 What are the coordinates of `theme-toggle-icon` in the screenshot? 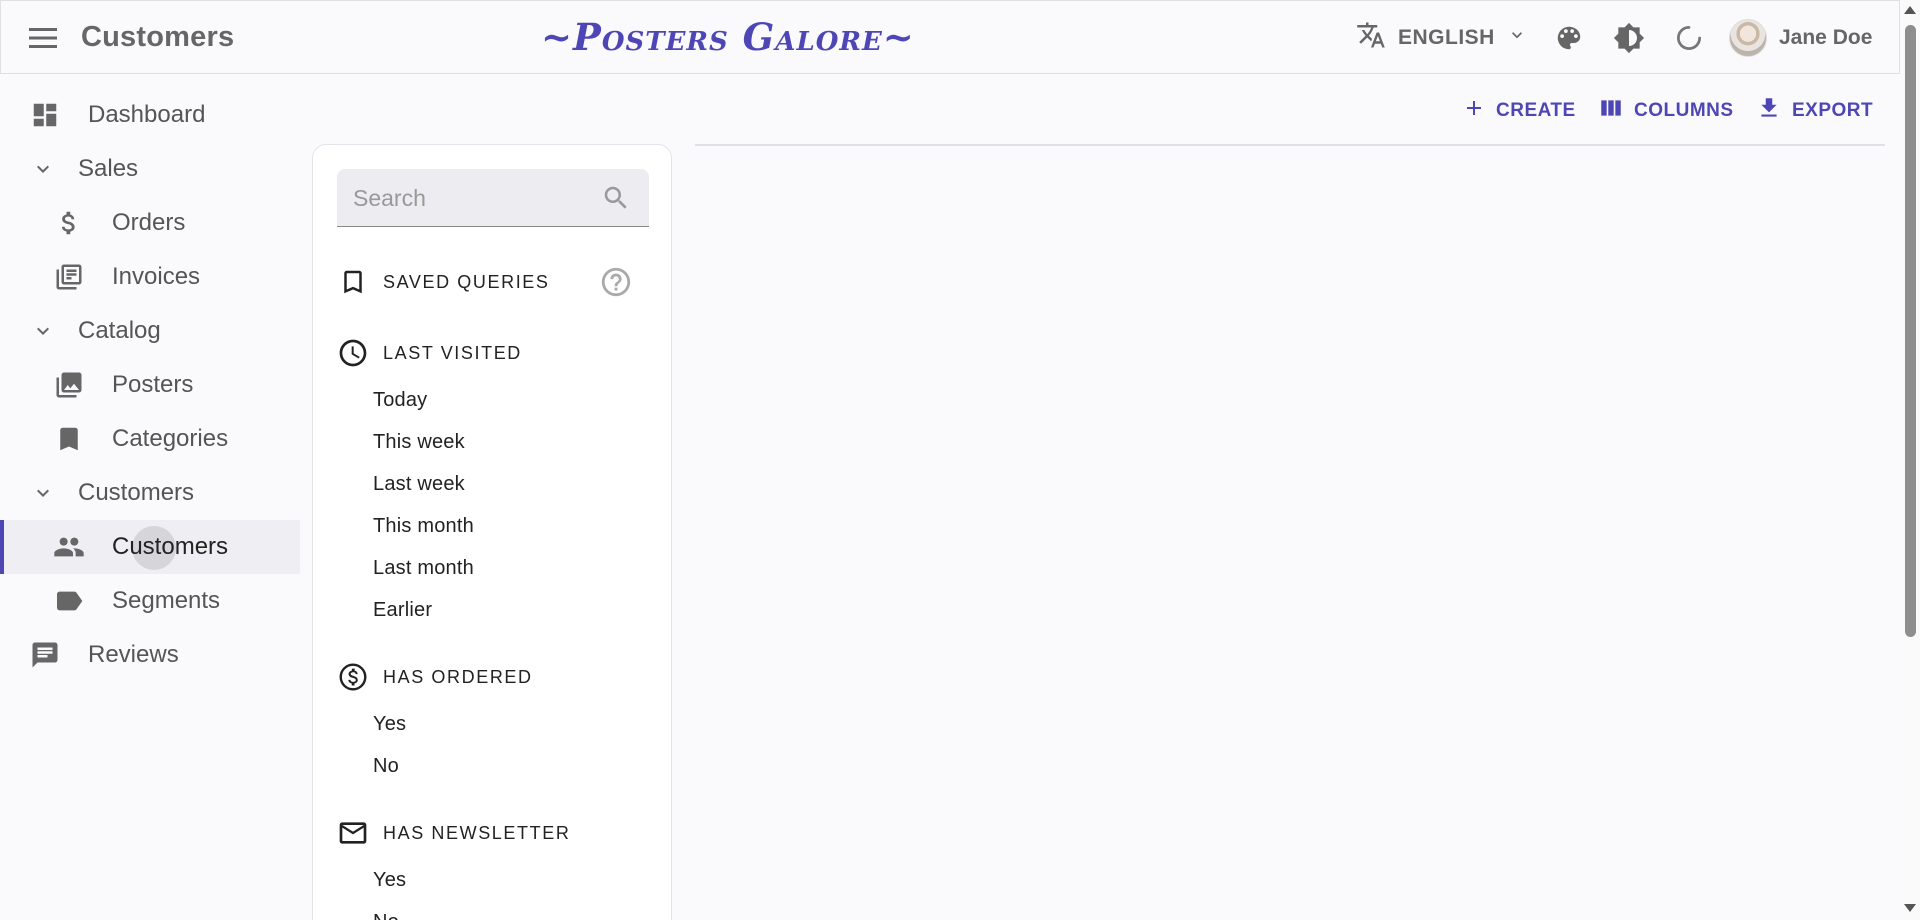 It's located at (1629, 38).